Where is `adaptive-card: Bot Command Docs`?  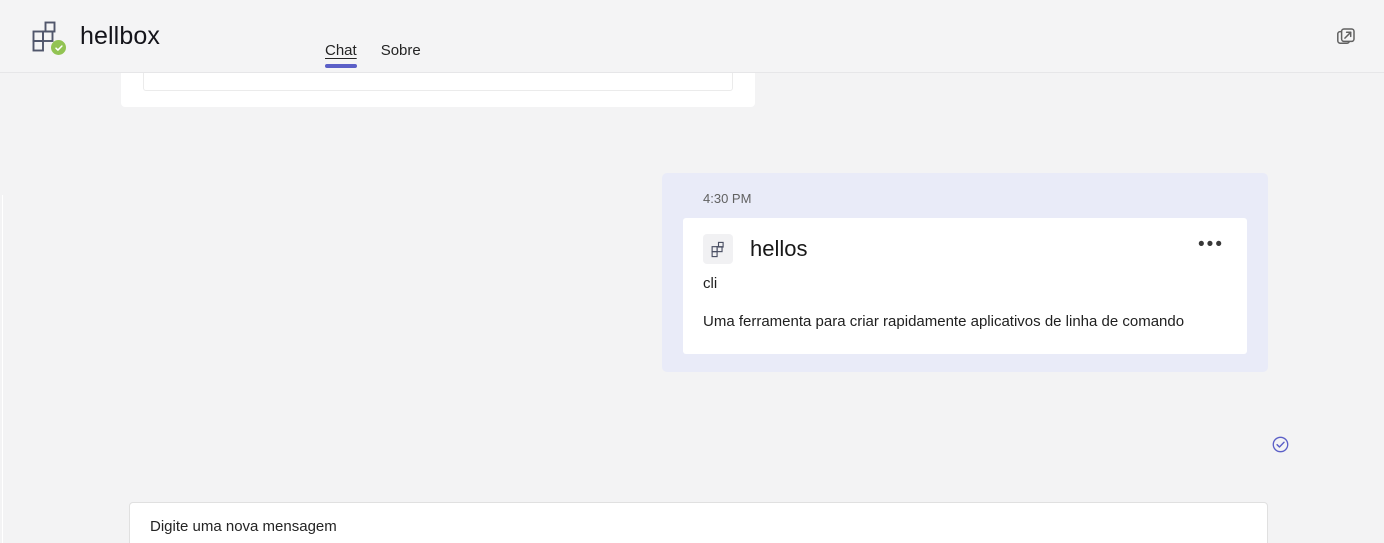
adaptive-card: Bot Command Docs is located at coordinates (438, 82).